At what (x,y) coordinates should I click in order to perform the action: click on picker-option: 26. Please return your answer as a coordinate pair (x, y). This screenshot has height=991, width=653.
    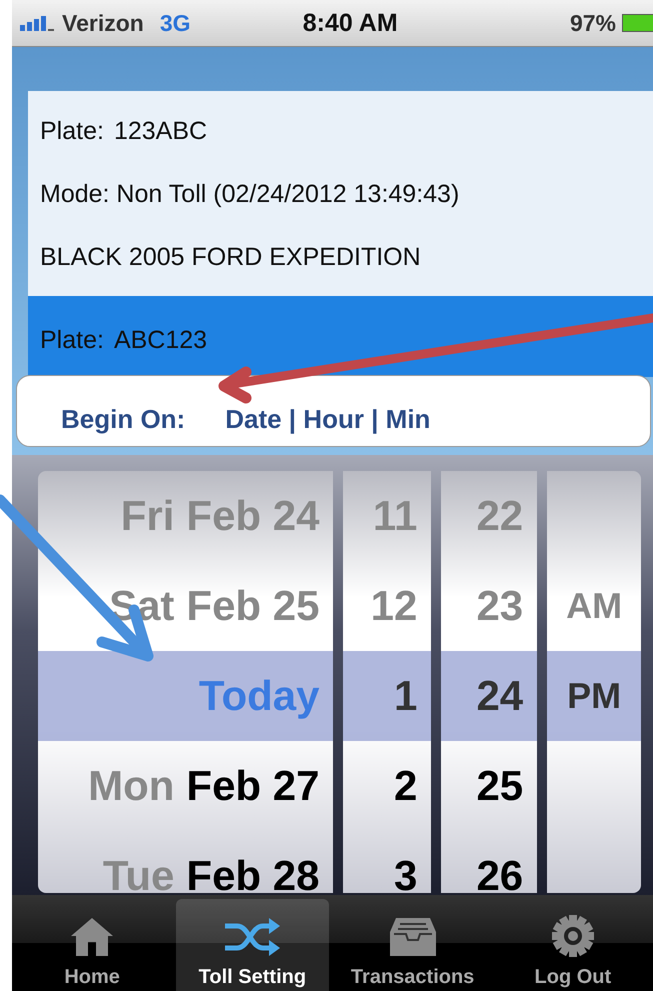
    Looking at the image, I should click on (489, 862).